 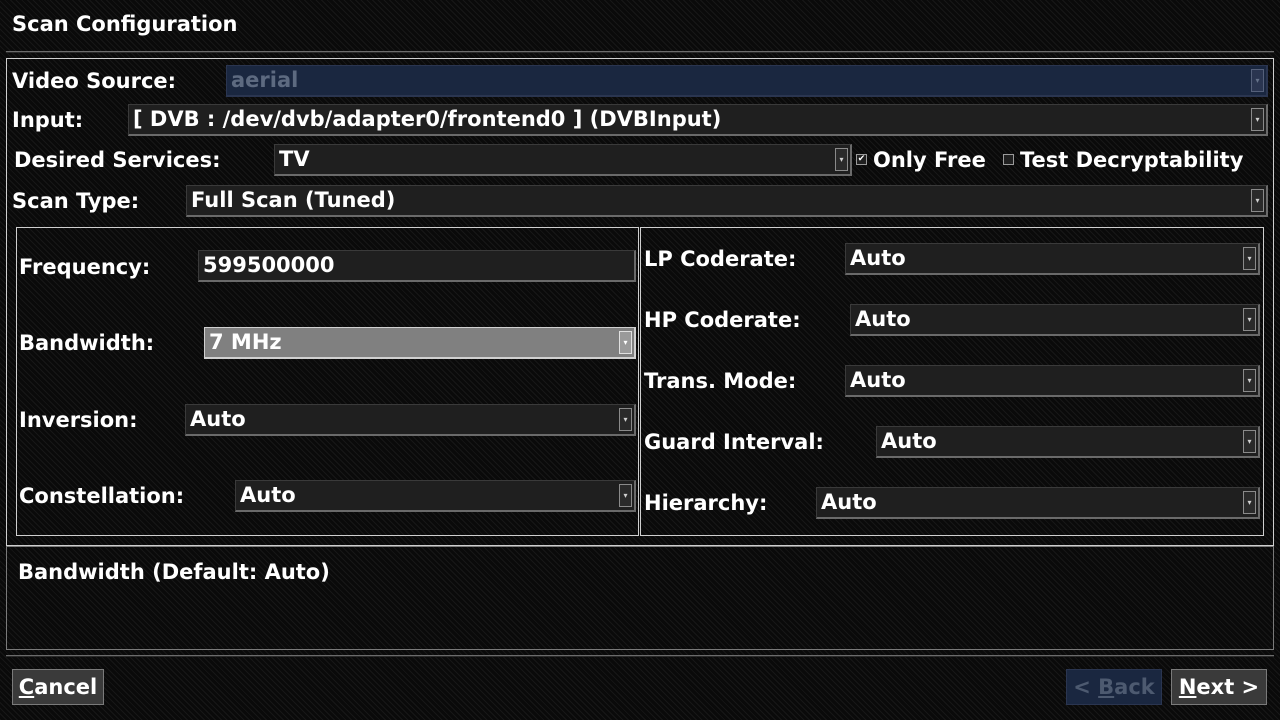 What do you see at coordinates (265, 80) in the screenshot?
I see `video-source-value: aerial` at bounding box center [265, 80].